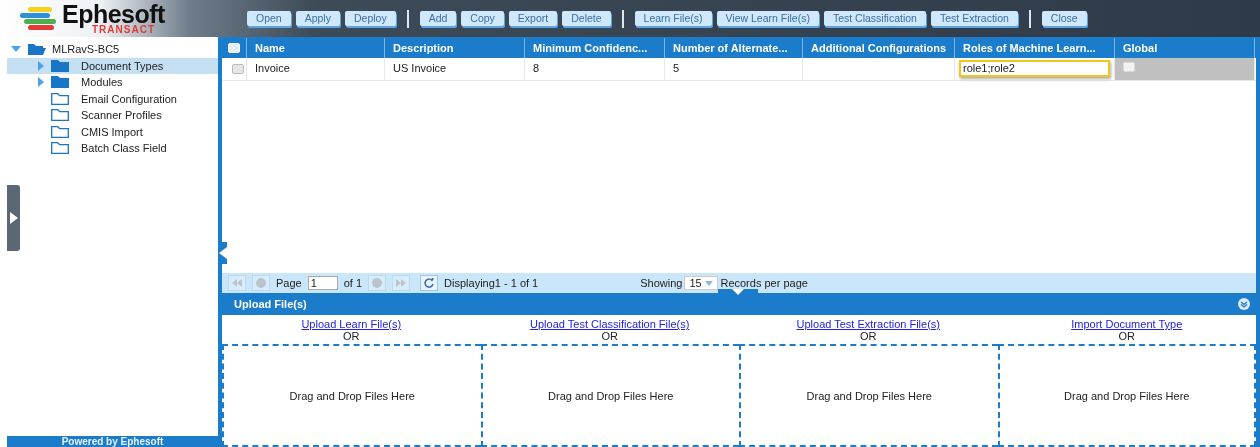 Image resolution: width=1260 pixels, height=447 pixels. Describe the element at coordinates (974, 18) in the screenshot. I see `toolbar-button: Test Extraction` at that location.